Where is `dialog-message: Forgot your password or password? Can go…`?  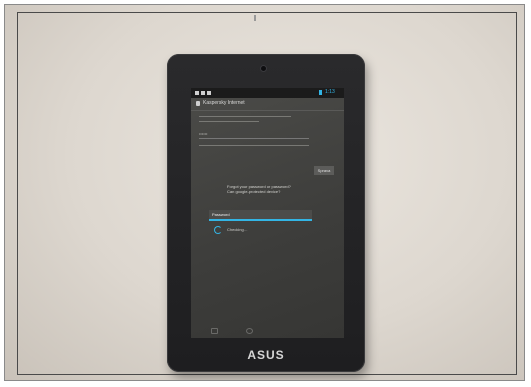
dialog-message: Forgot your password or password? Can go… is located at coordinates (259, 189).